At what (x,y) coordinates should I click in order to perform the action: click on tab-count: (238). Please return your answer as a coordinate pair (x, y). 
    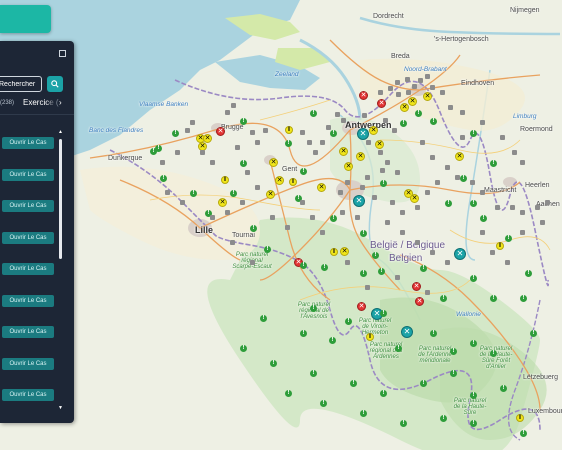
    Looking at the image, I should click on (7, 103).